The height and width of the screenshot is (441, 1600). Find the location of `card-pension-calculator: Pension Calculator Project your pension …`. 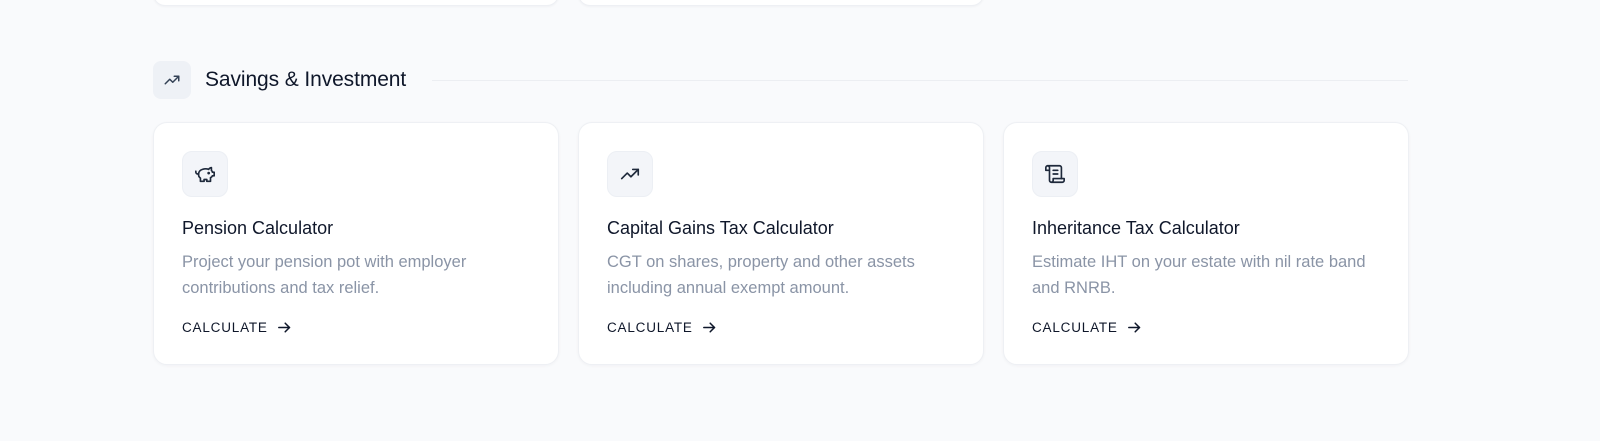

card-pension-calculator: Pension Calculator Project your pension … is located at coordinates (356, 243).